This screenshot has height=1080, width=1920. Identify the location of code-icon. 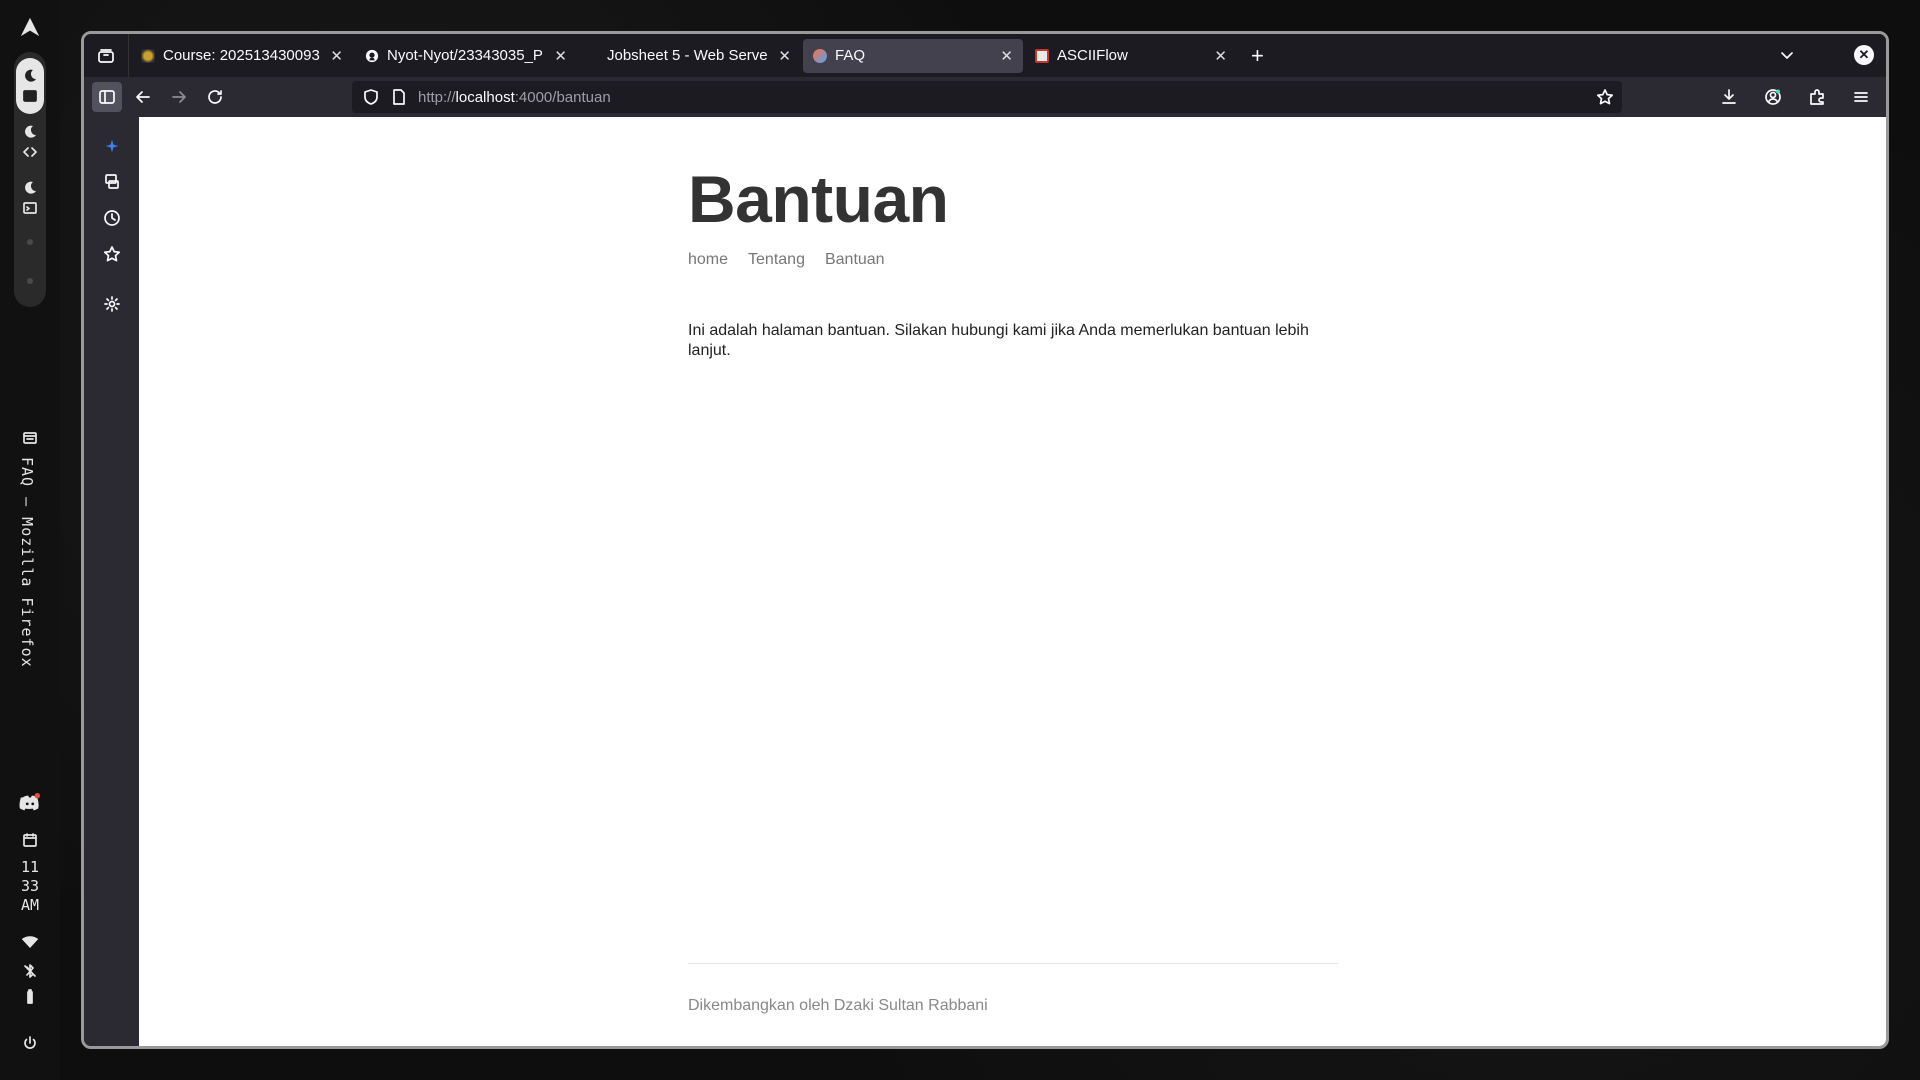
(30, 152).